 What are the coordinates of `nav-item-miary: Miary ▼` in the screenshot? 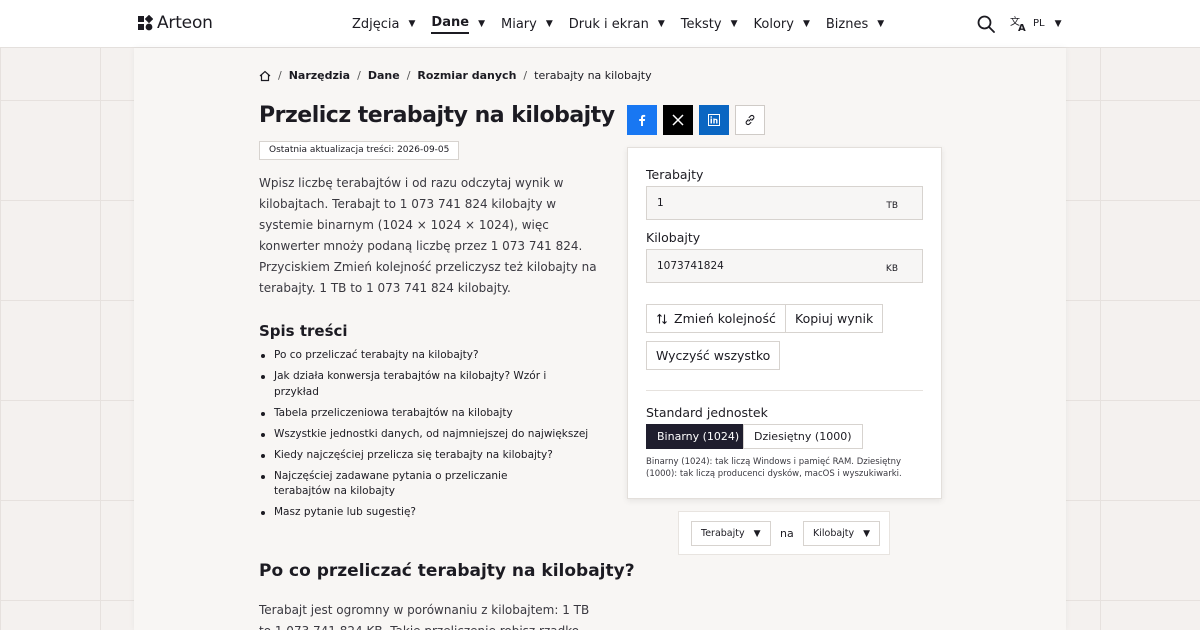 It's located at (527, 24).